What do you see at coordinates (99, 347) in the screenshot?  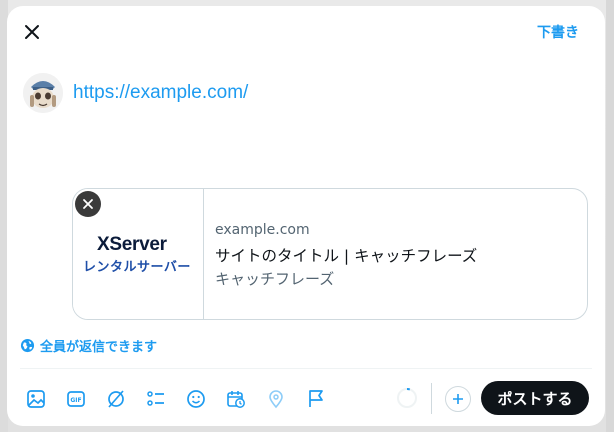 I see `reply-setting-label: 全員が返信できます` at bounding box center [99, 347].